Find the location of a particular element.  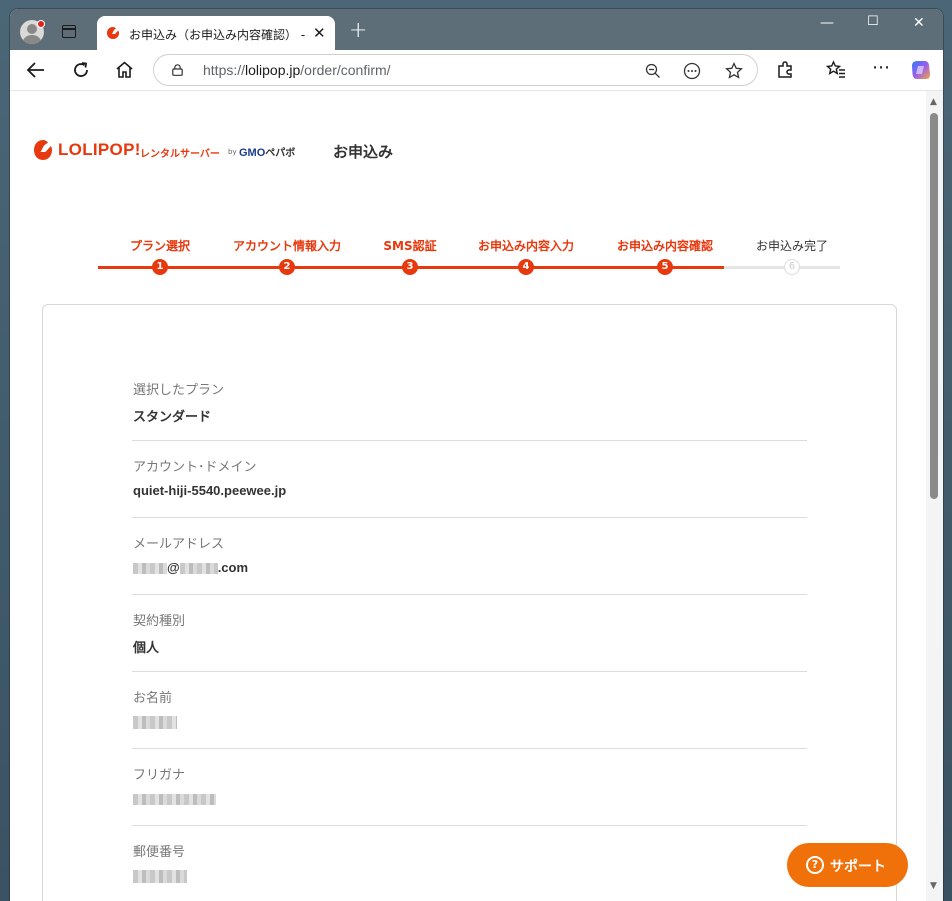

support-button: ? サポート is located at coordinates (847, 865).